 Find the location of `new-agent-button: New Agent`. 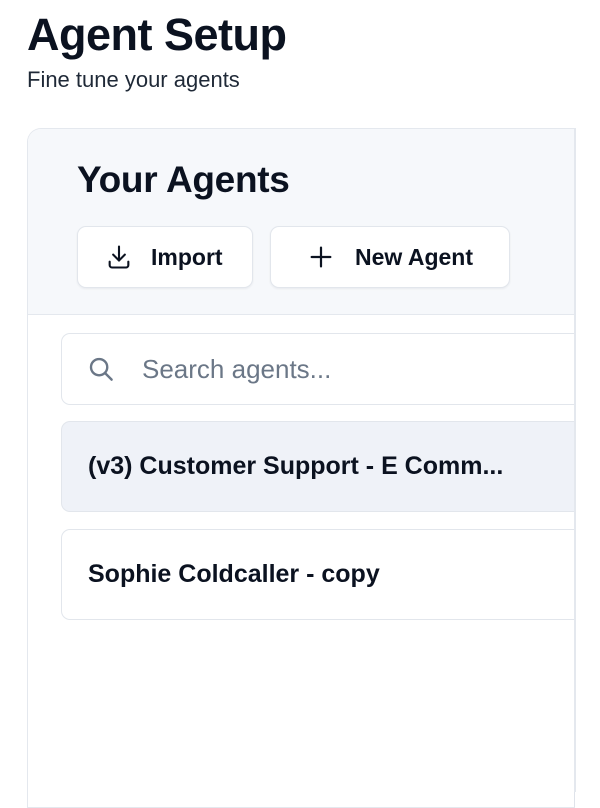

new-agent-button: New Agent is located at coordinates (390, 257).